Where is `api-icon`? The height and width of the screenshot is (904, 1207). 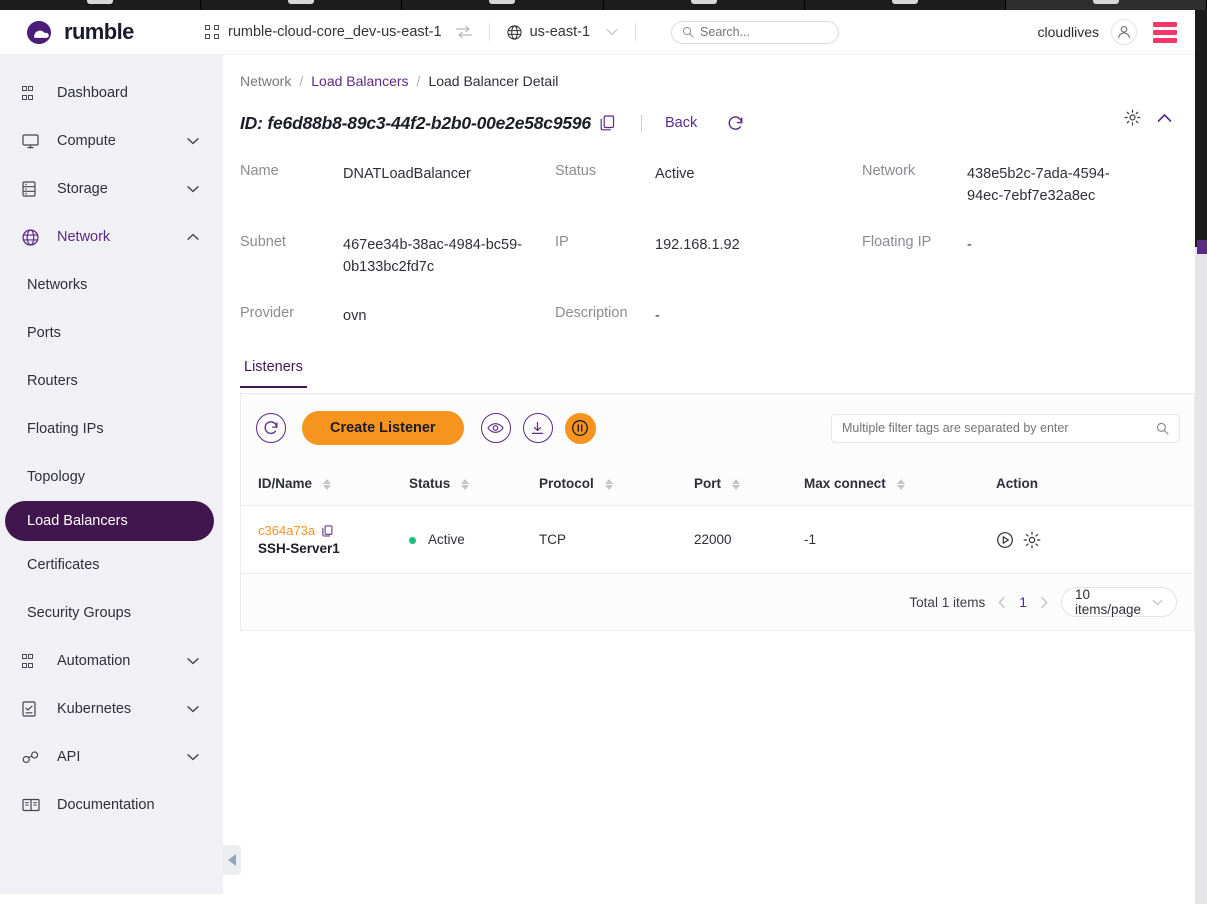 api-icon is located at coordinates (32, 757).